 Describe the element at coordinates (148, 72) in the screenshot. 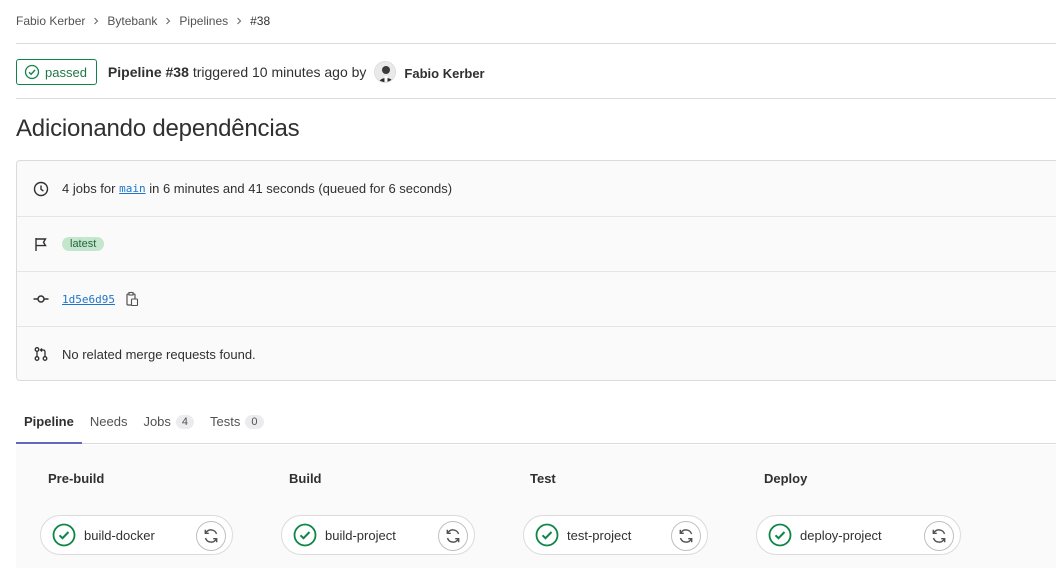

I see `pipeline-id: Pipeline #38` at that location.